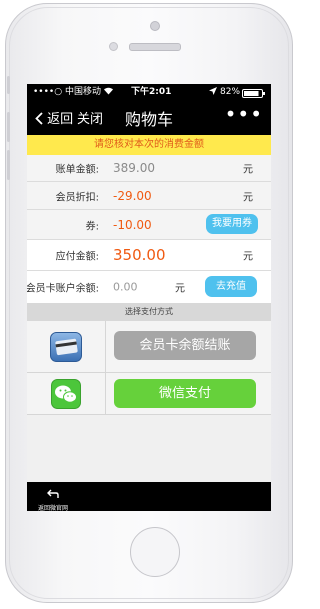 The image size is (320, 609). Describe the element at coordinates (230, 92) in the screenshot. I see `battery-percent: 82%` at that location.